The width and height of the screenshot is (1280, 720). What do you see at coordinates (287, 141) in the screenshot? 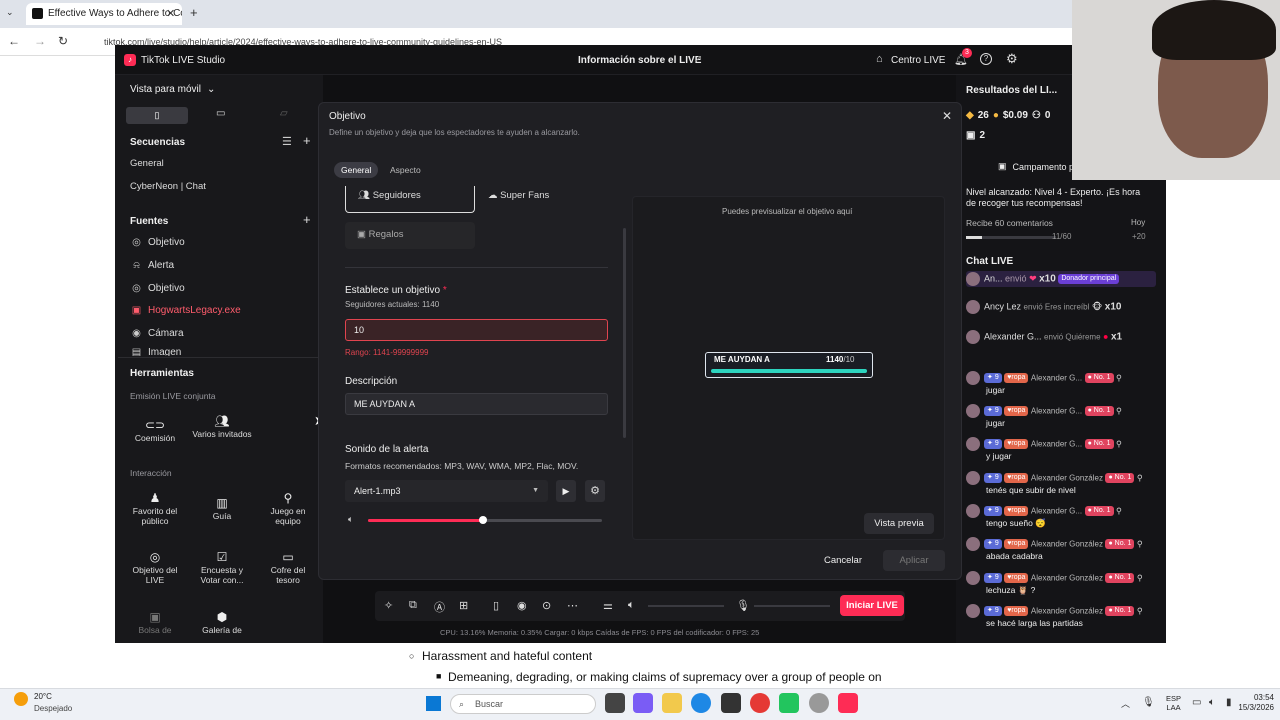
I see `list-icon: ☰` at bounding box center [287, 141].